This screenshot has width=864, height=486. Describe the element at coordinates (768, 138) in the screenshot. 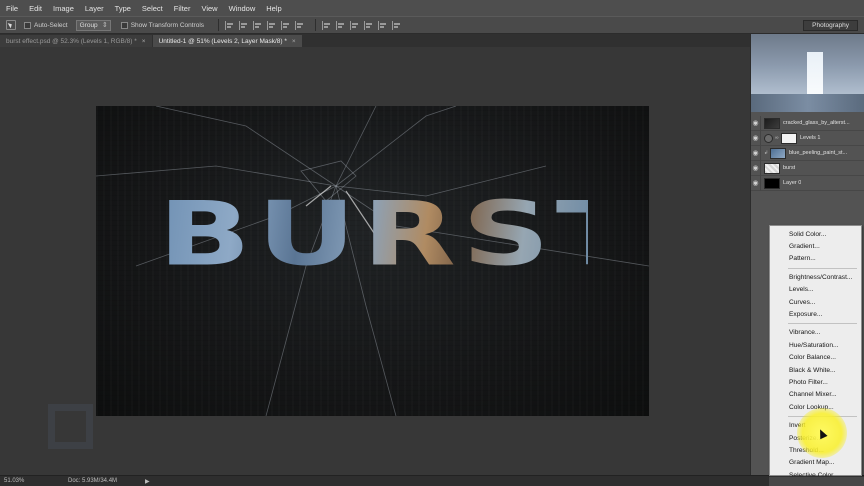

I see `adjustment-icon` at that location.